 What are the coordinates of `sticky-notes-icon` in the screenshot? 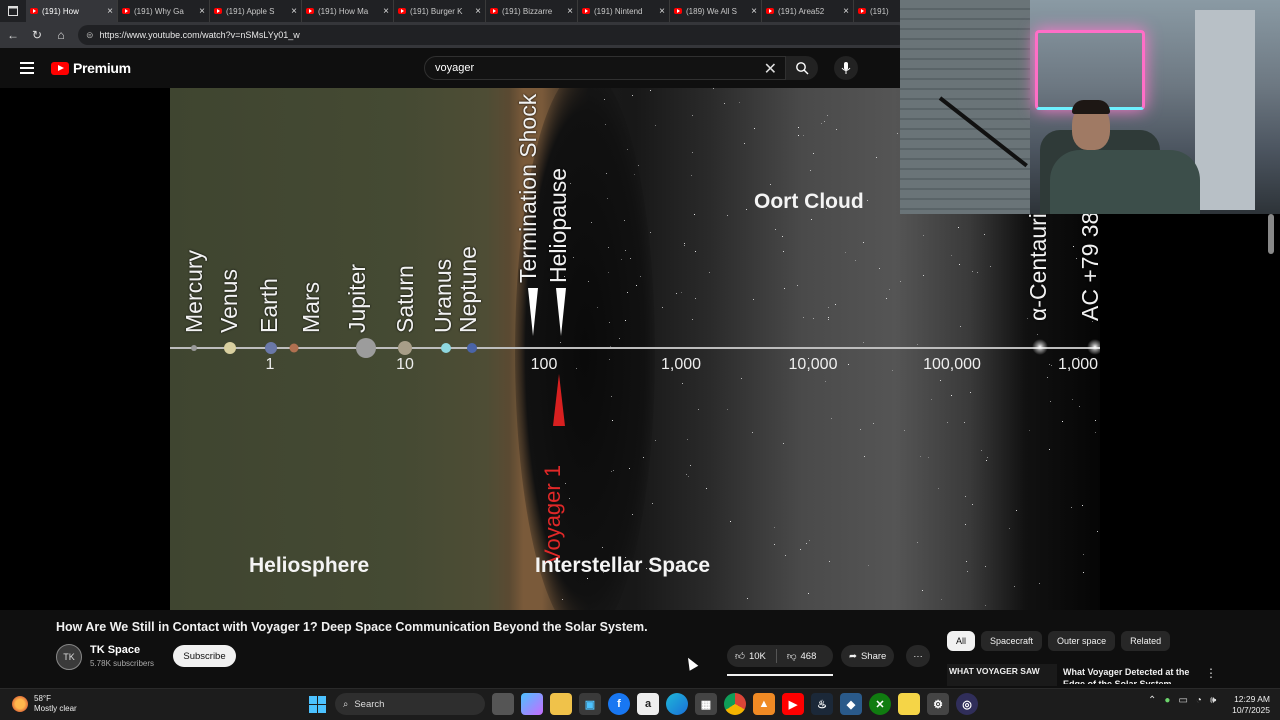 It's located at (909, 704).